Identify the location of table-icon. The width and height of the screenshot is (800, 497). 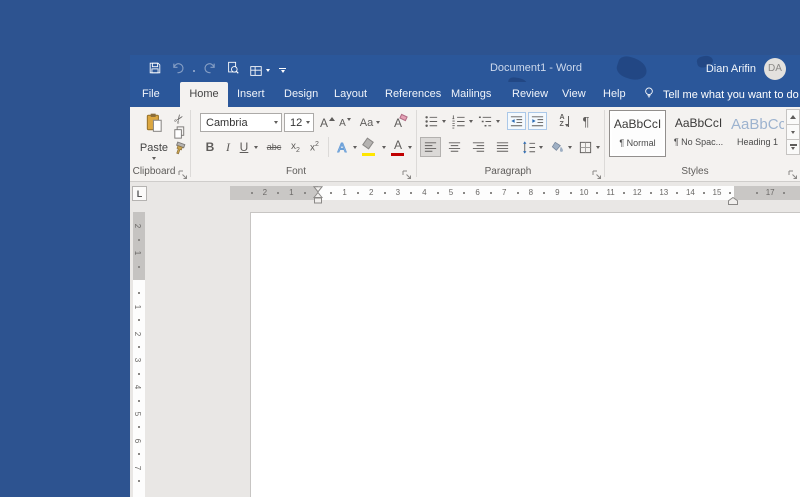
(259, 71).